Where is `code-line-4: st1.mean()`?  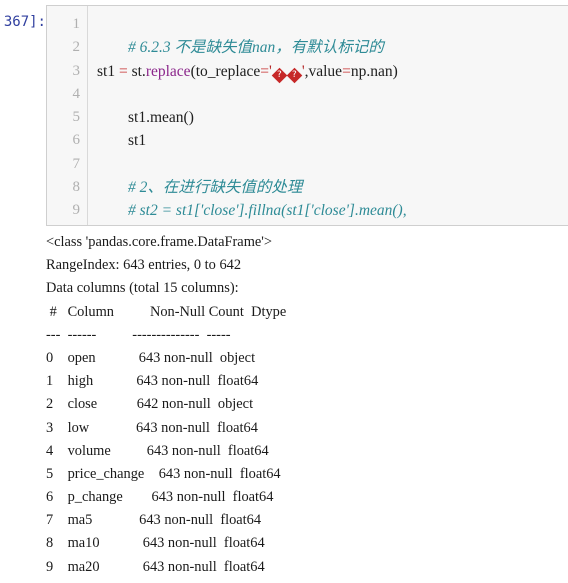 code-line-4: st1.mean() is located at coordinates (332, 104).